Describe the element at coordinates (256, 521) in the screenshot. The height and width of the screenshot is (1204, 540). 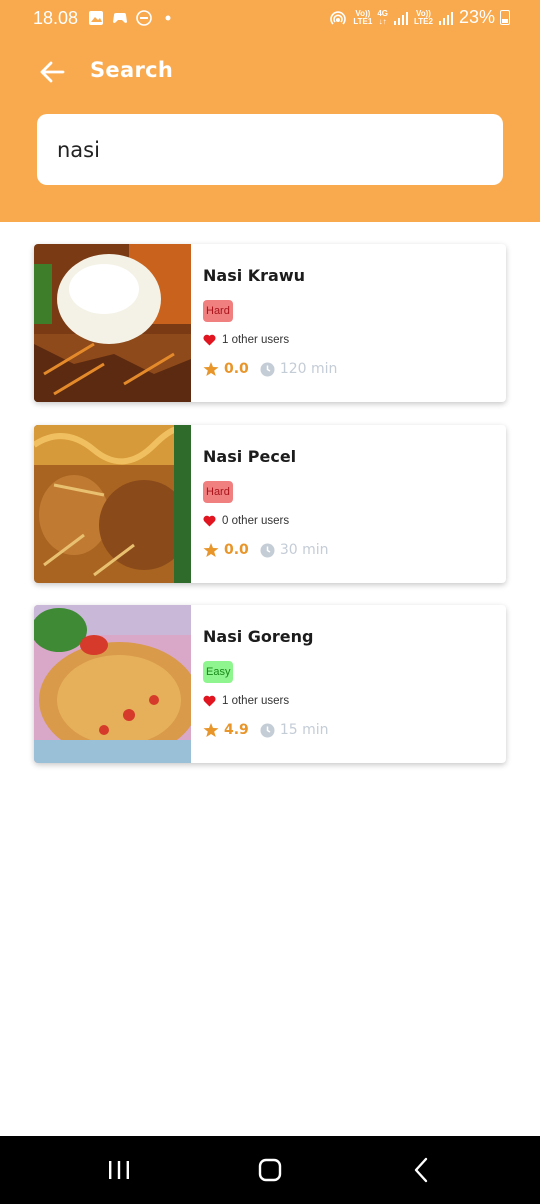
I see `likes-text: 0 other users` at that location.